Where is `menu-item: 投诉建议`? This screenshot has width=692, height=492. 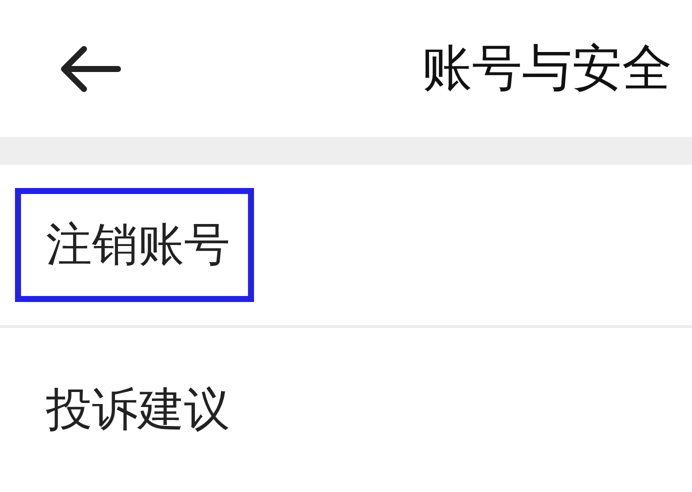
menu-item: 投诉建议 is located at coordinates (134, 410).